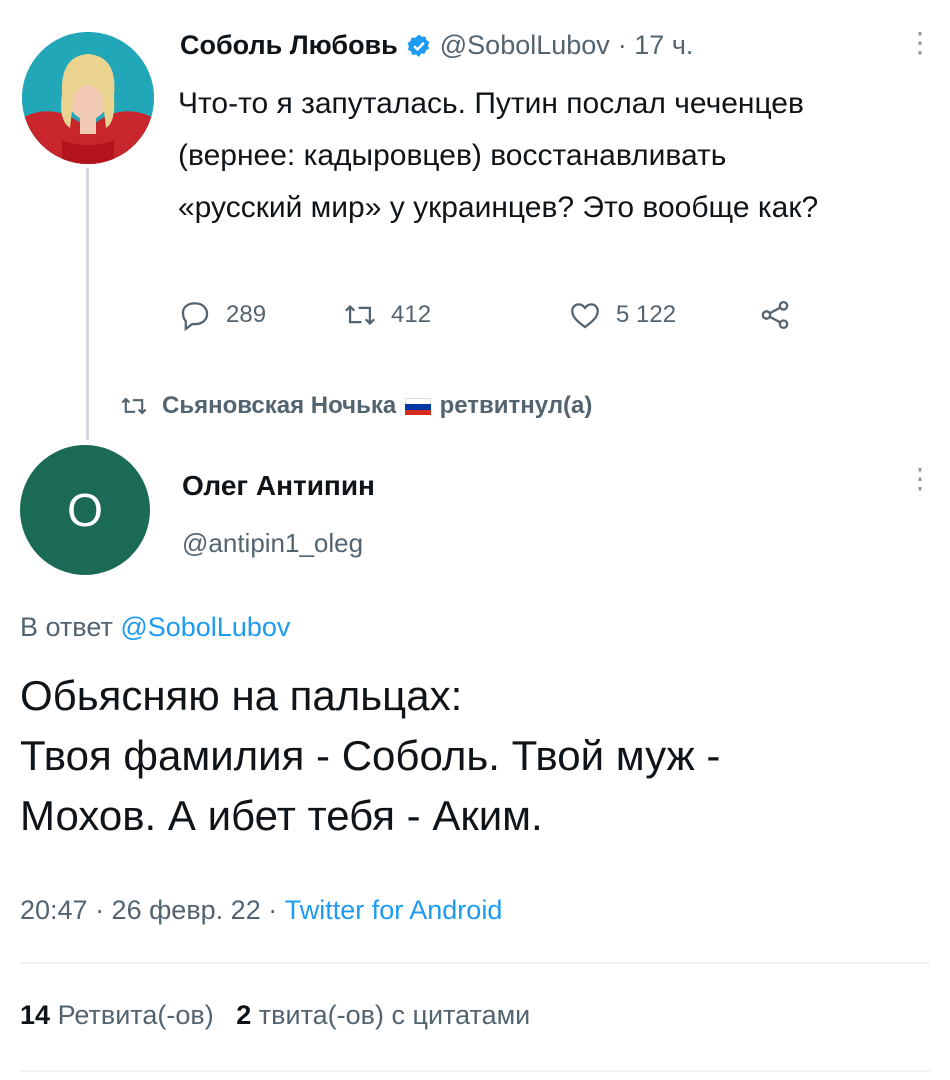  Describe the element at coordinates (516, 405) in the screenshot. I see `retweet-action-label: ретвитнул(а)` at that location.